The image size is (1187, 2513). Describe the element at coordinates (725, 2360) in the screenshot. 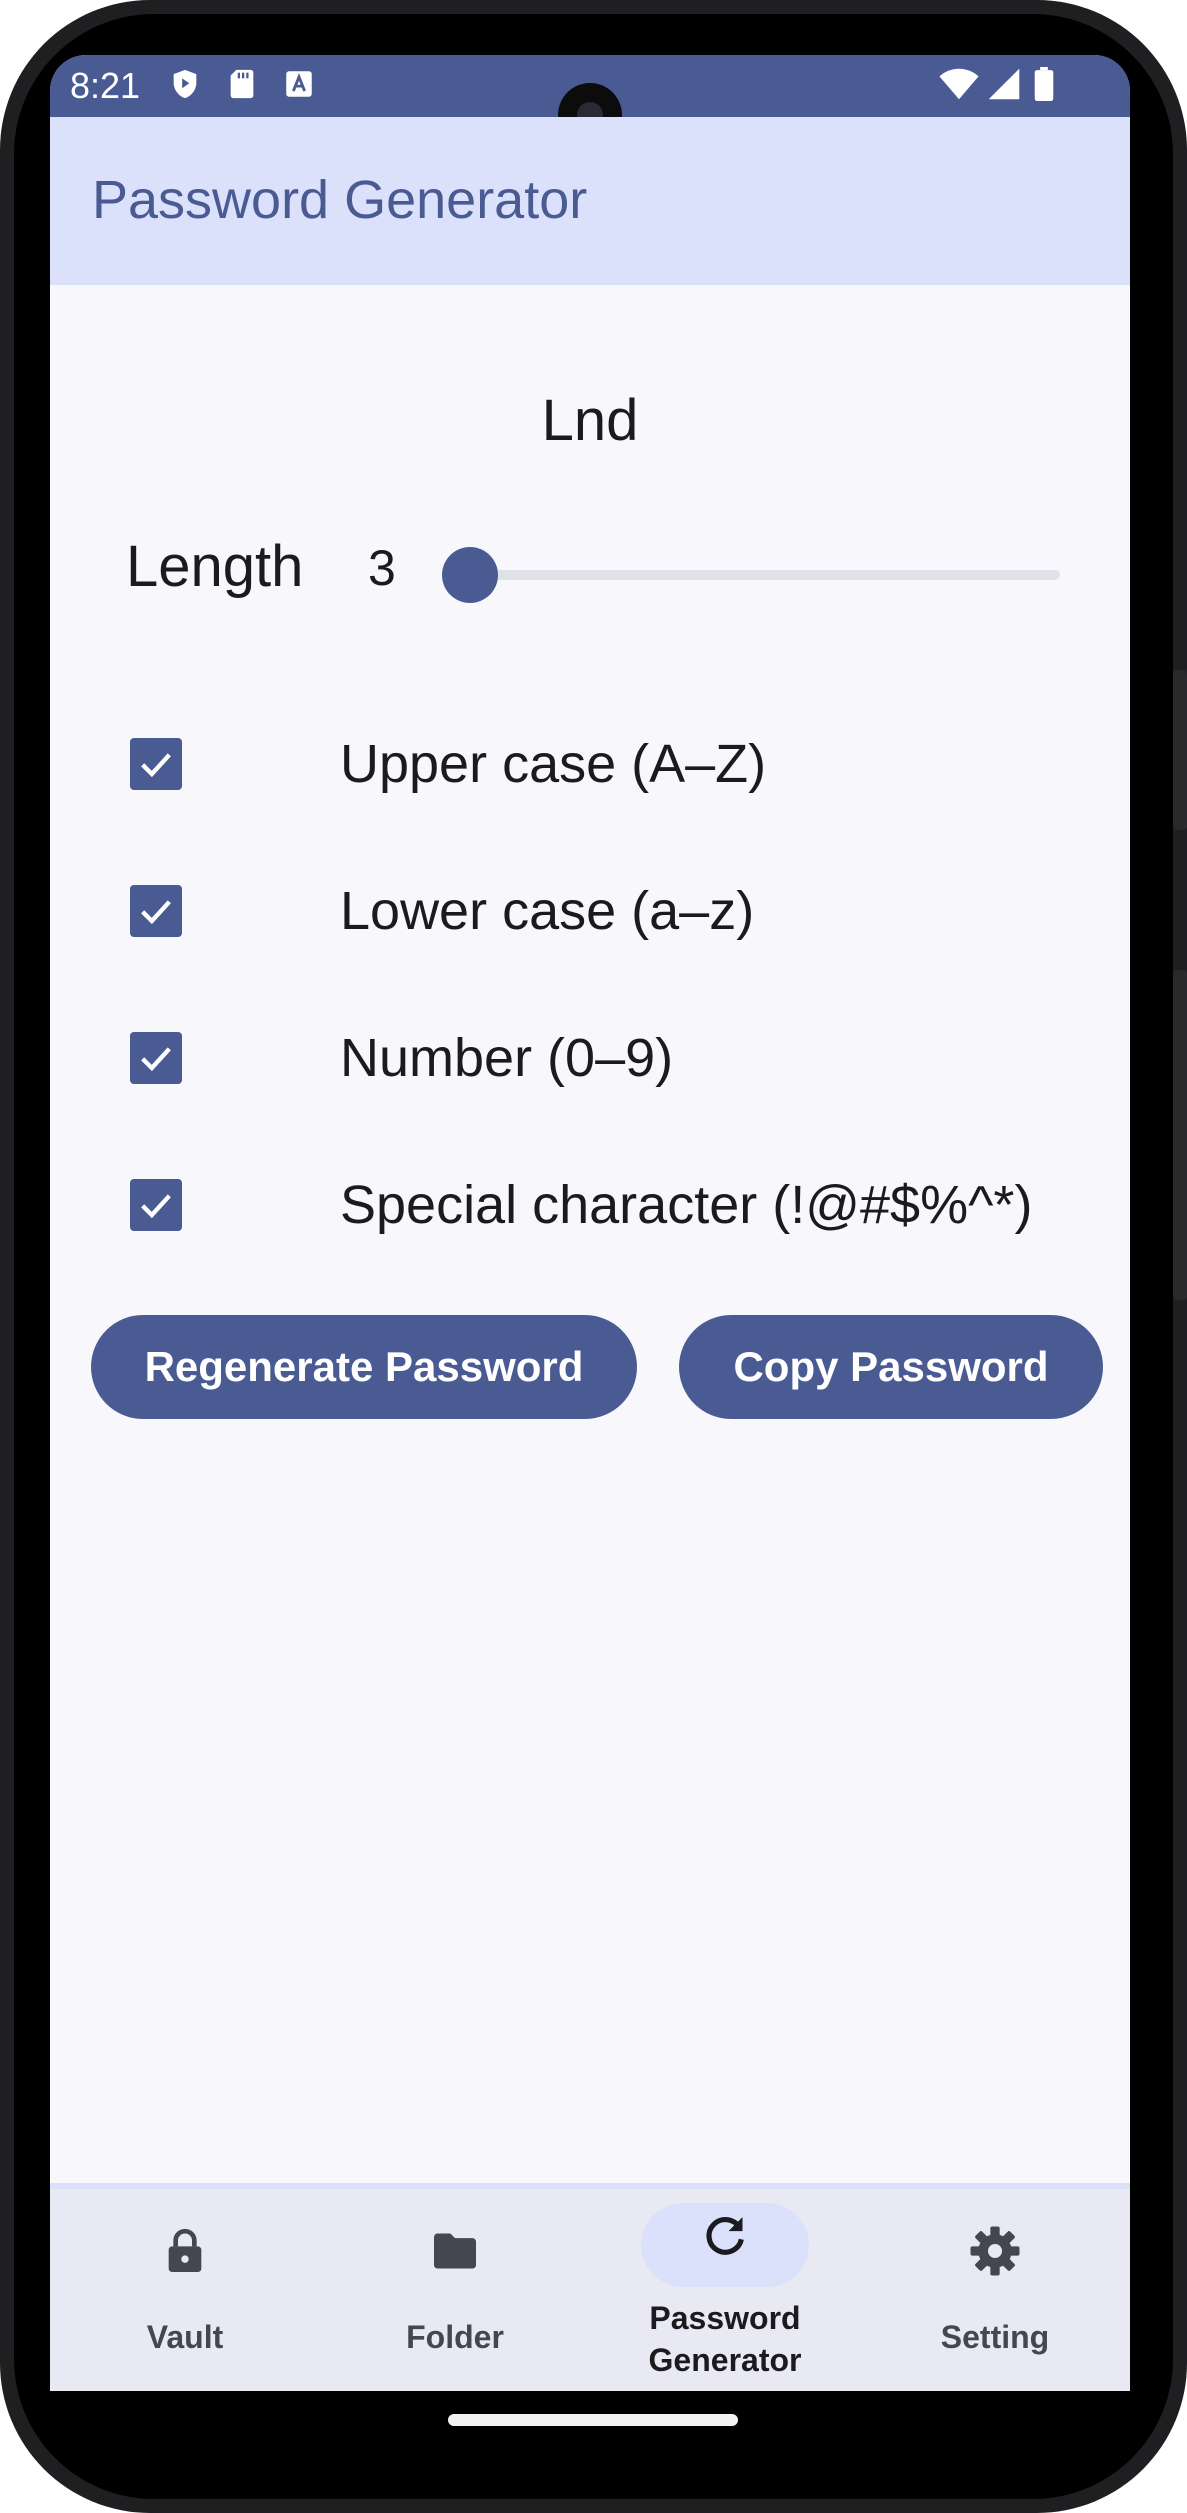

I see `nav-label-line2: Generator` at that location.